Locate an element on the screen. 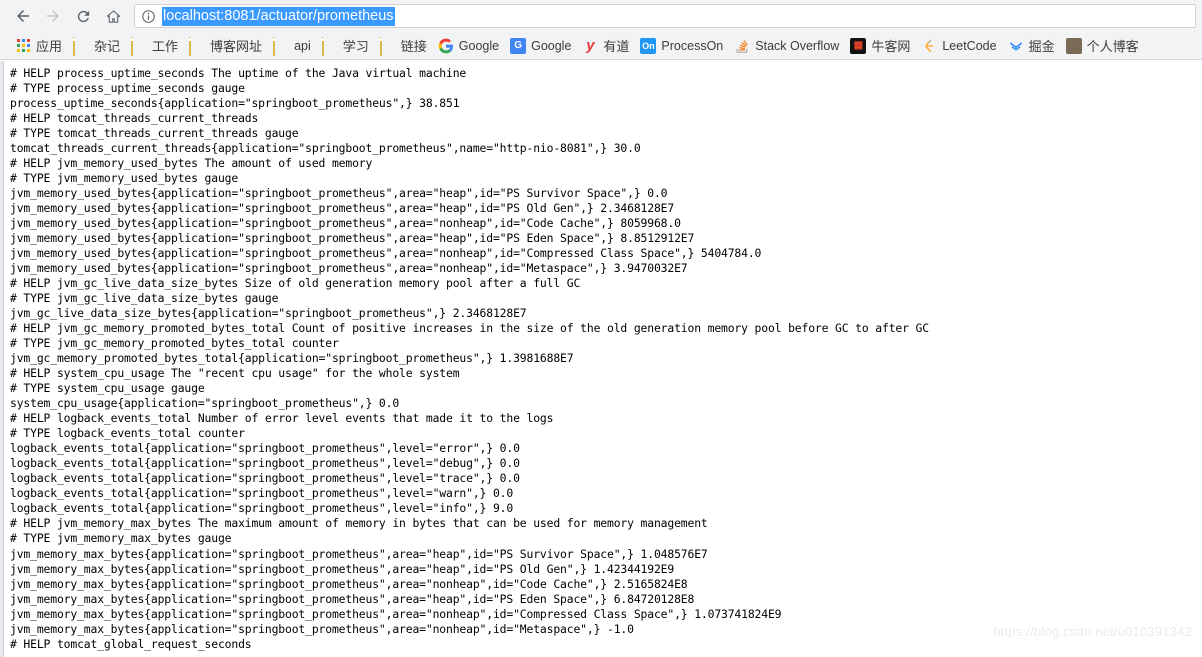 This screenshot has height=657, width=1202. back-button is located at coordinates (23, 16).